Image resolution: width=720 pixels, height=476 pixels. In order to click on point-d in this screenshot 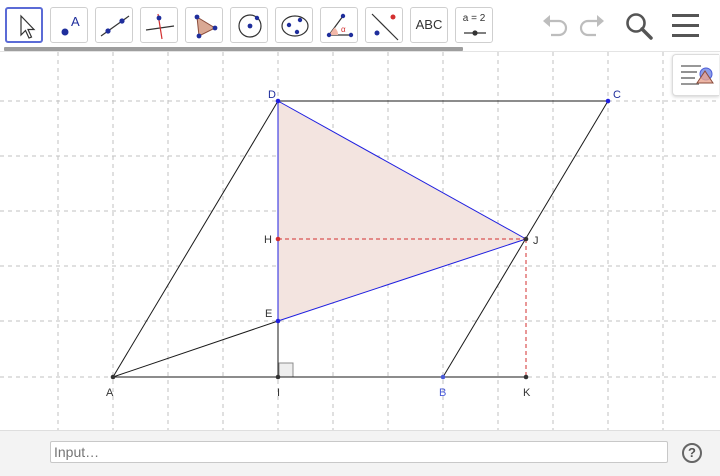, I will do `click(278, 101)`.